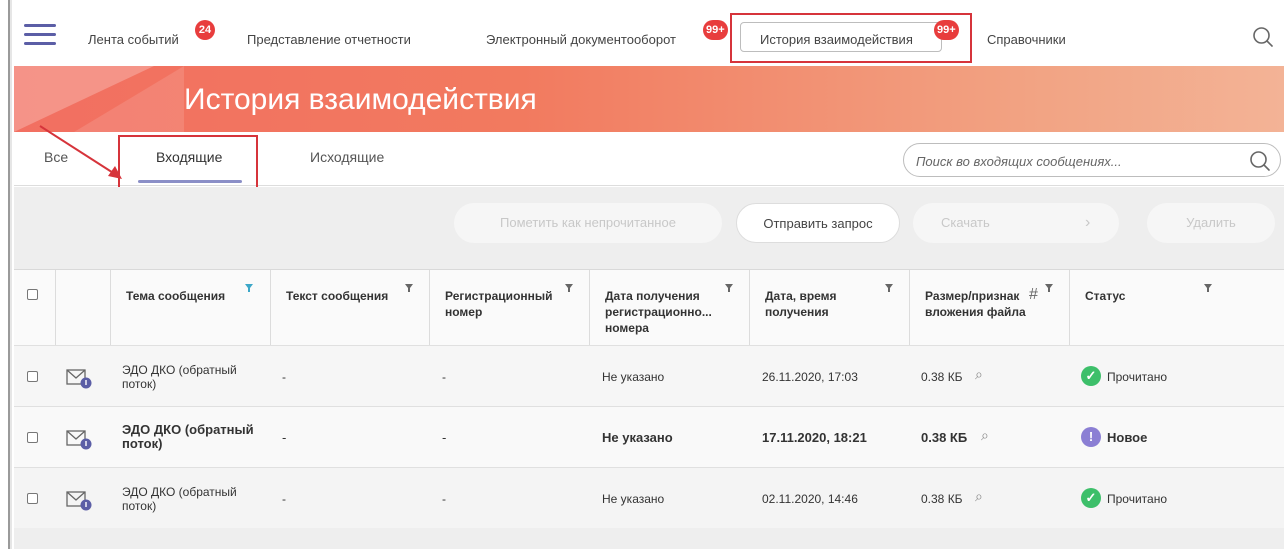 The image size is (1284, 549). I want to click on window-left-shadow, so click(11, 274).